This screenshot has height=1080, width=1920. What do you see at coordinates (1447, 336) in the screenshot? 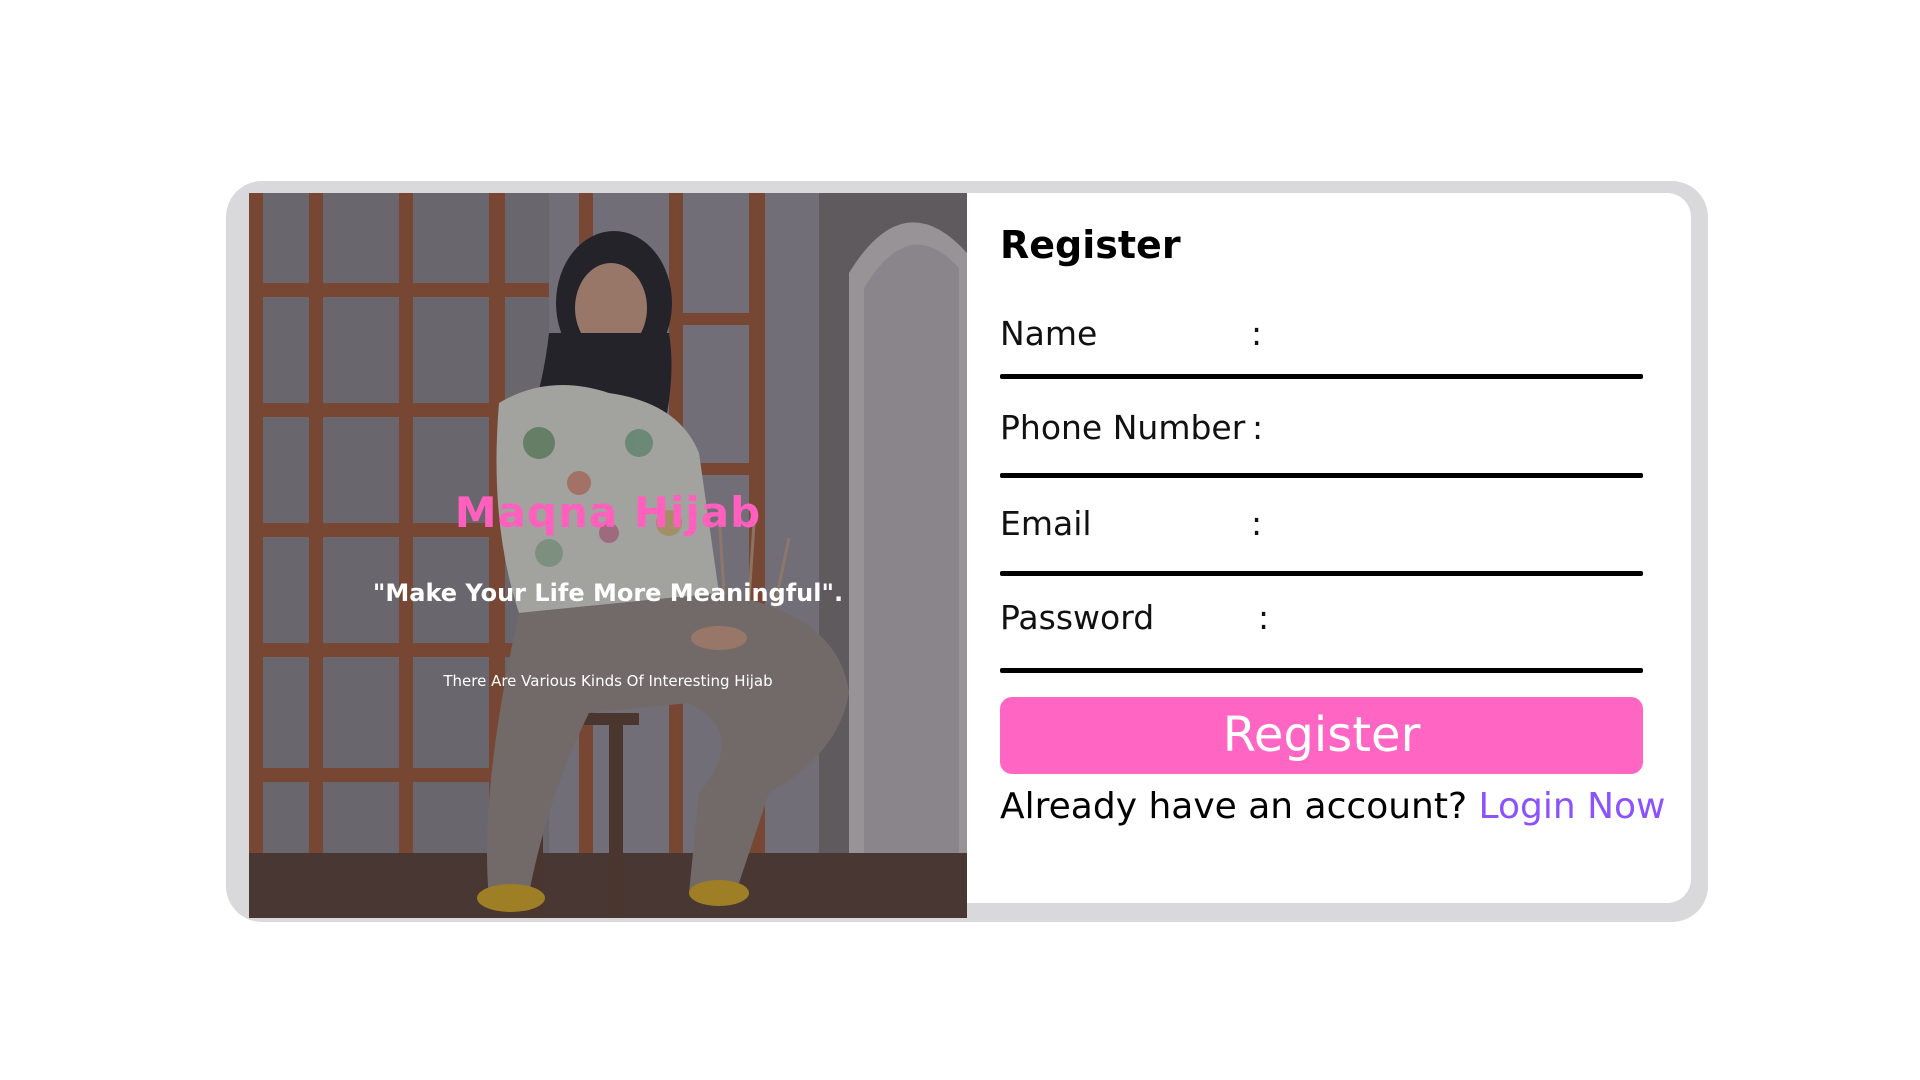
I see `name-input` at bounding box center [1447, 336].